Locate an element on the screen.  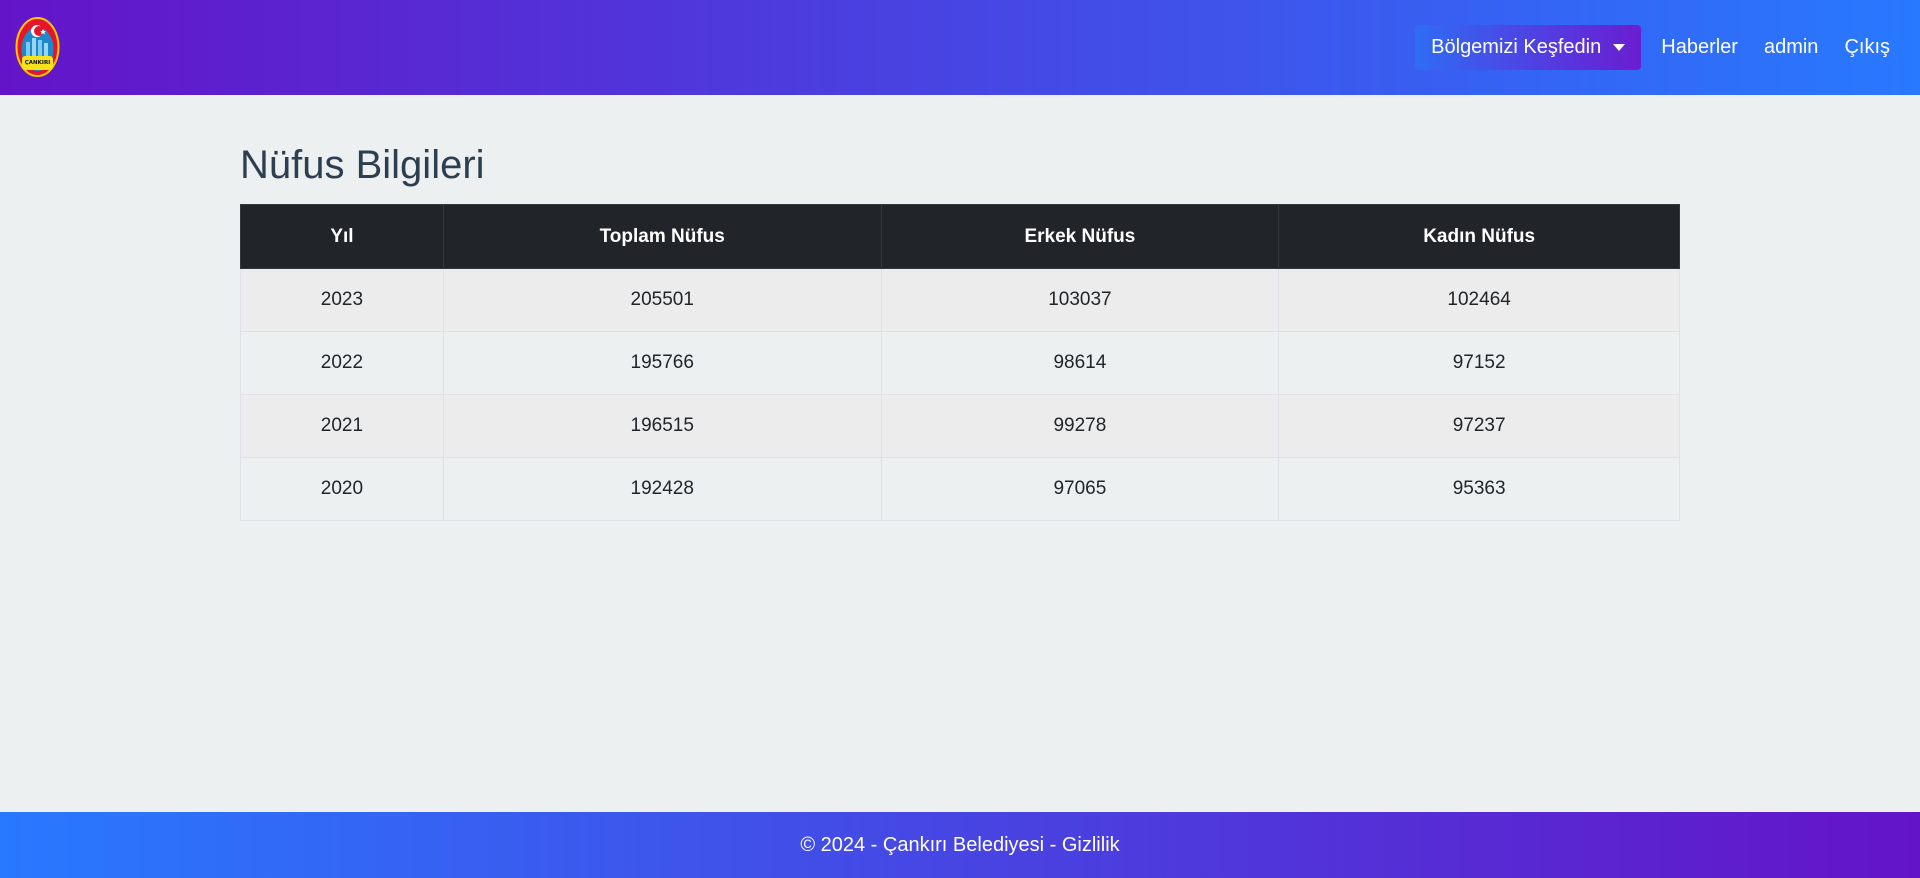
table-row: 2022 195766 98614 97152 is located at coordinates (960, 363).